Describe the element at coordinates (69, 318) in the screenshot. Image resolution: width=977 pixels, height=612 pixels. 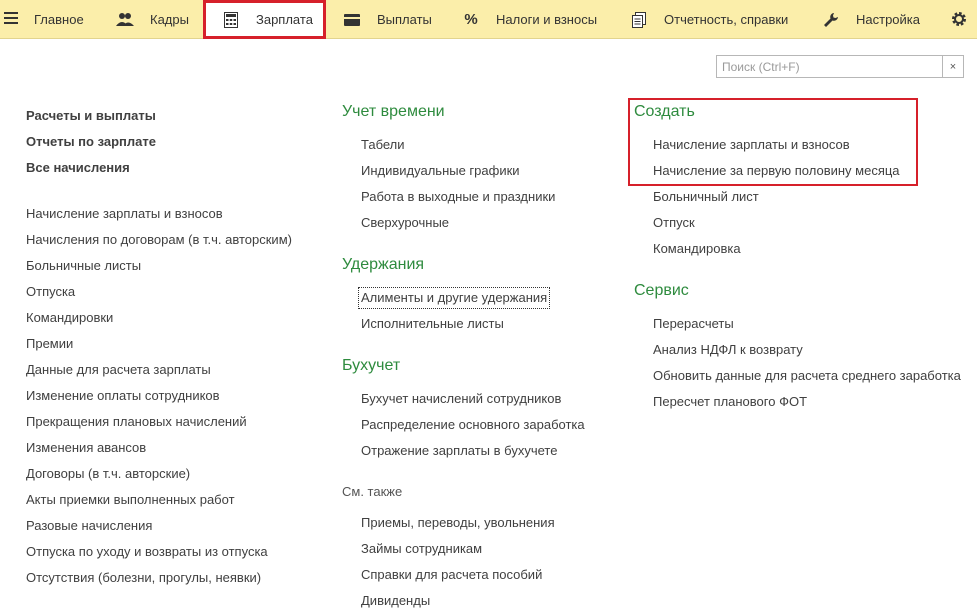
I see `link-business-trips: Командировки` at that location.